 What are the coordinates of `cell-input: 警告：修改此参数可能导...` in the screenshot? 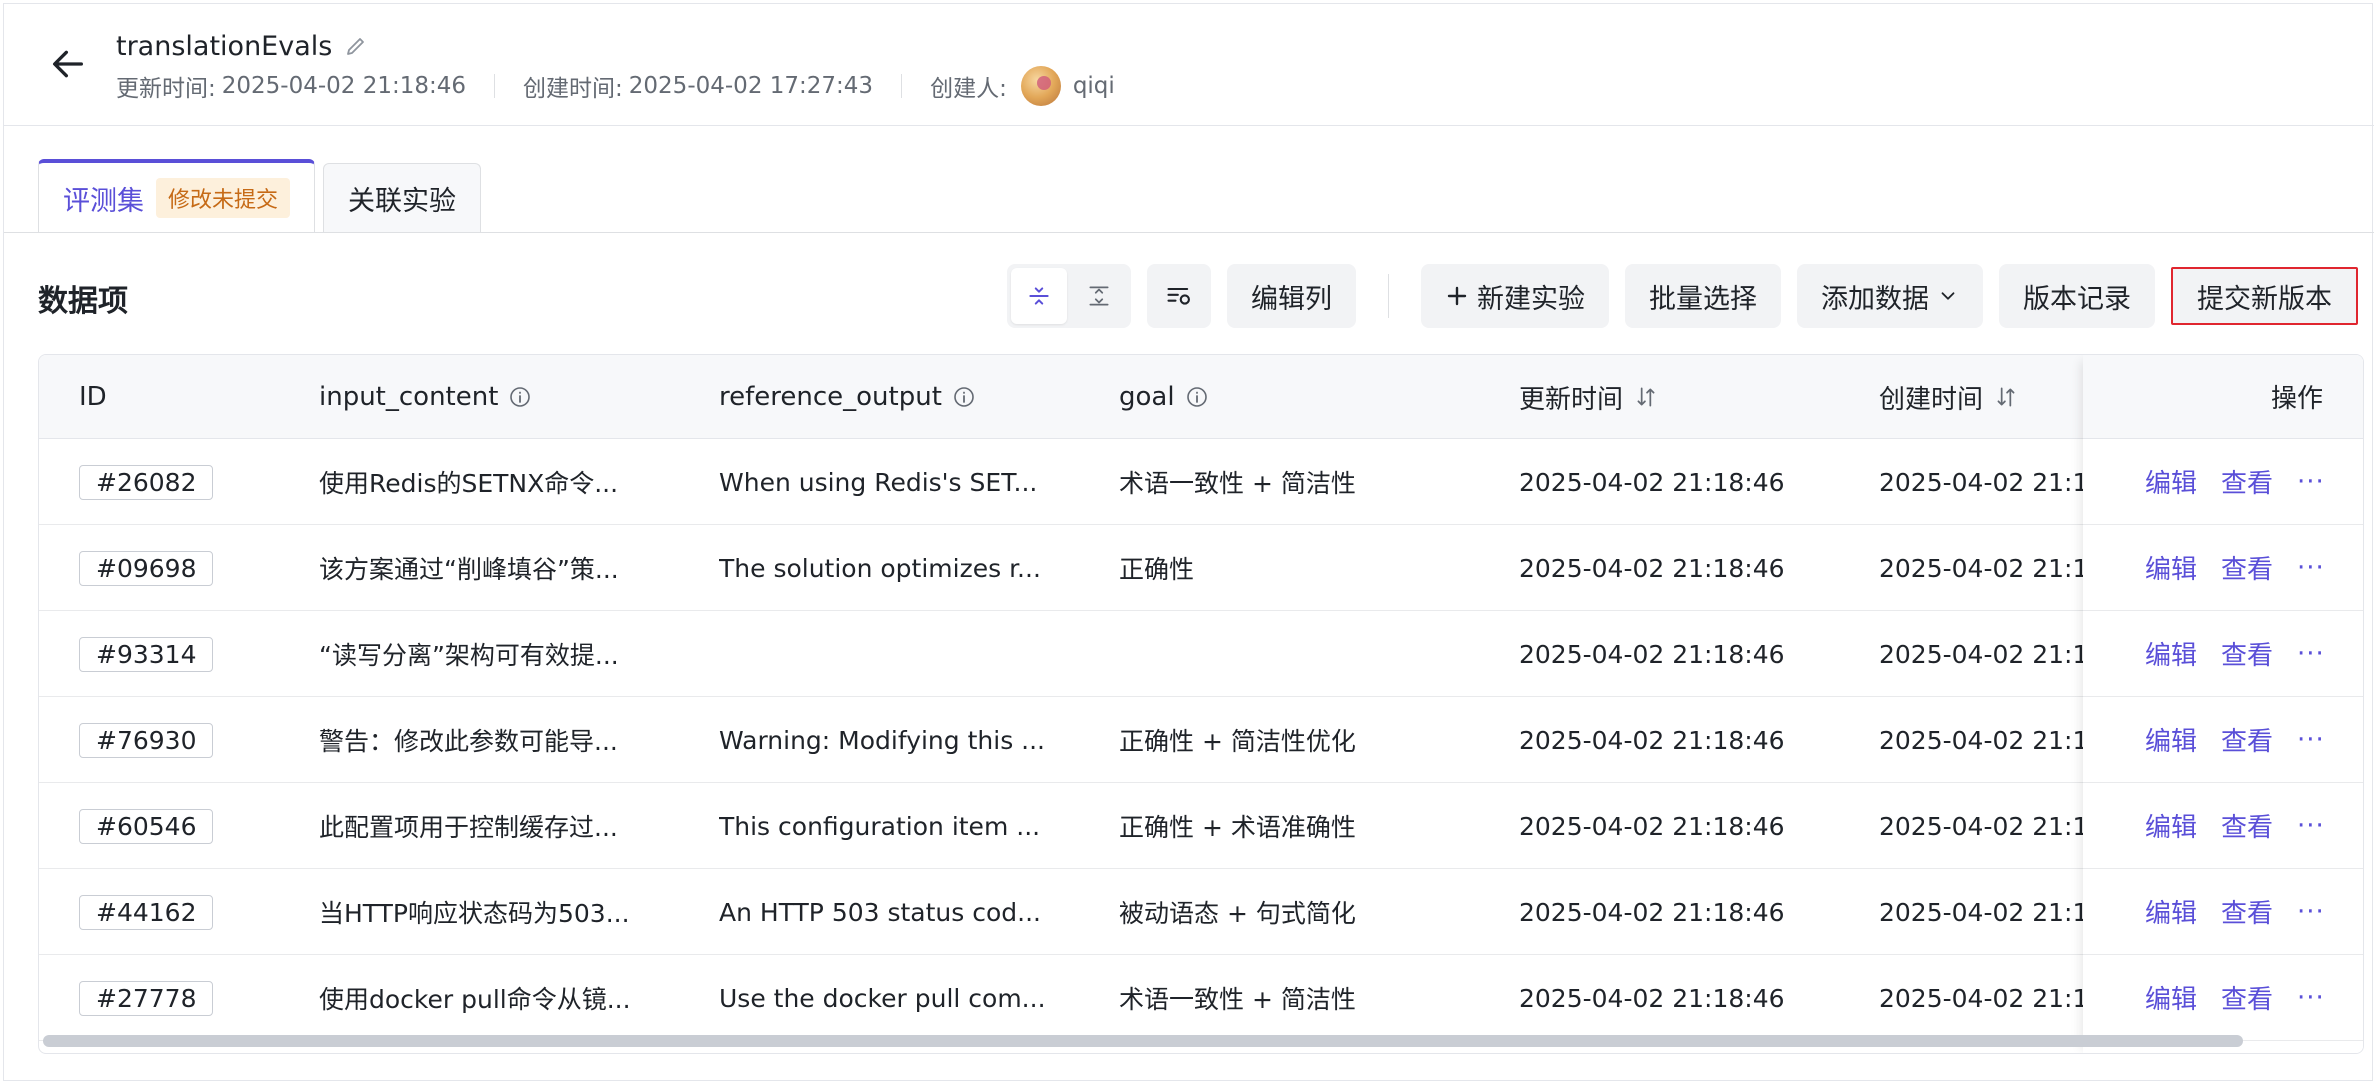 It's located at (468, 741).